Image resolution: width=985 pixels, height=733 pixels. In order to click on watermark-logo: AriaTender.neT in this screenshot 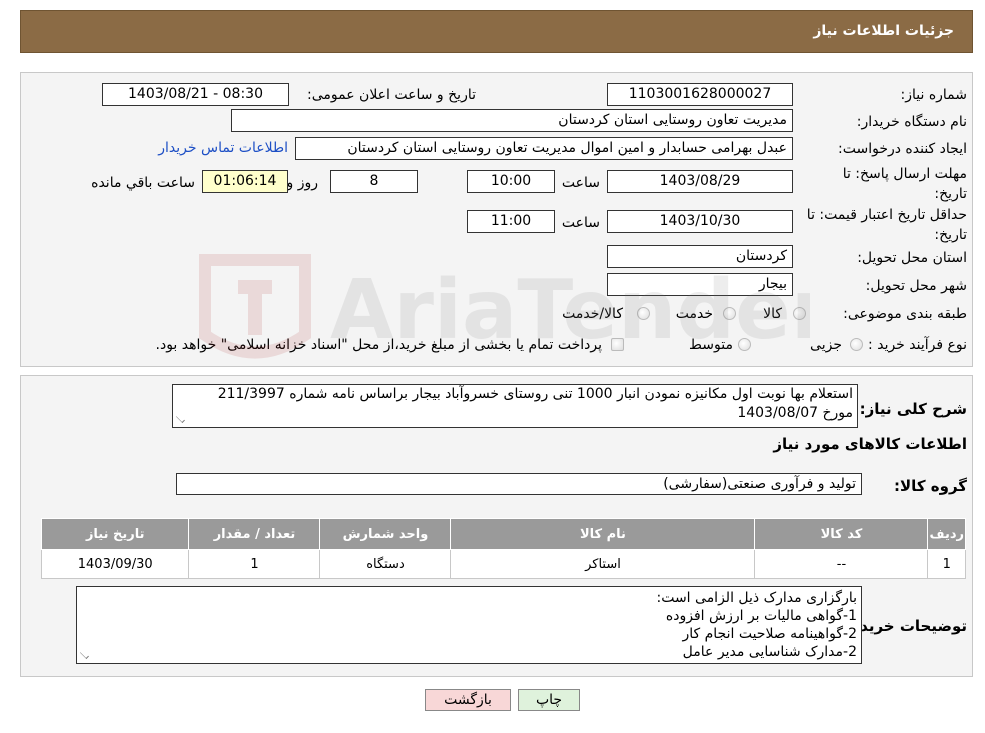, I will do `click(504, 306)`.